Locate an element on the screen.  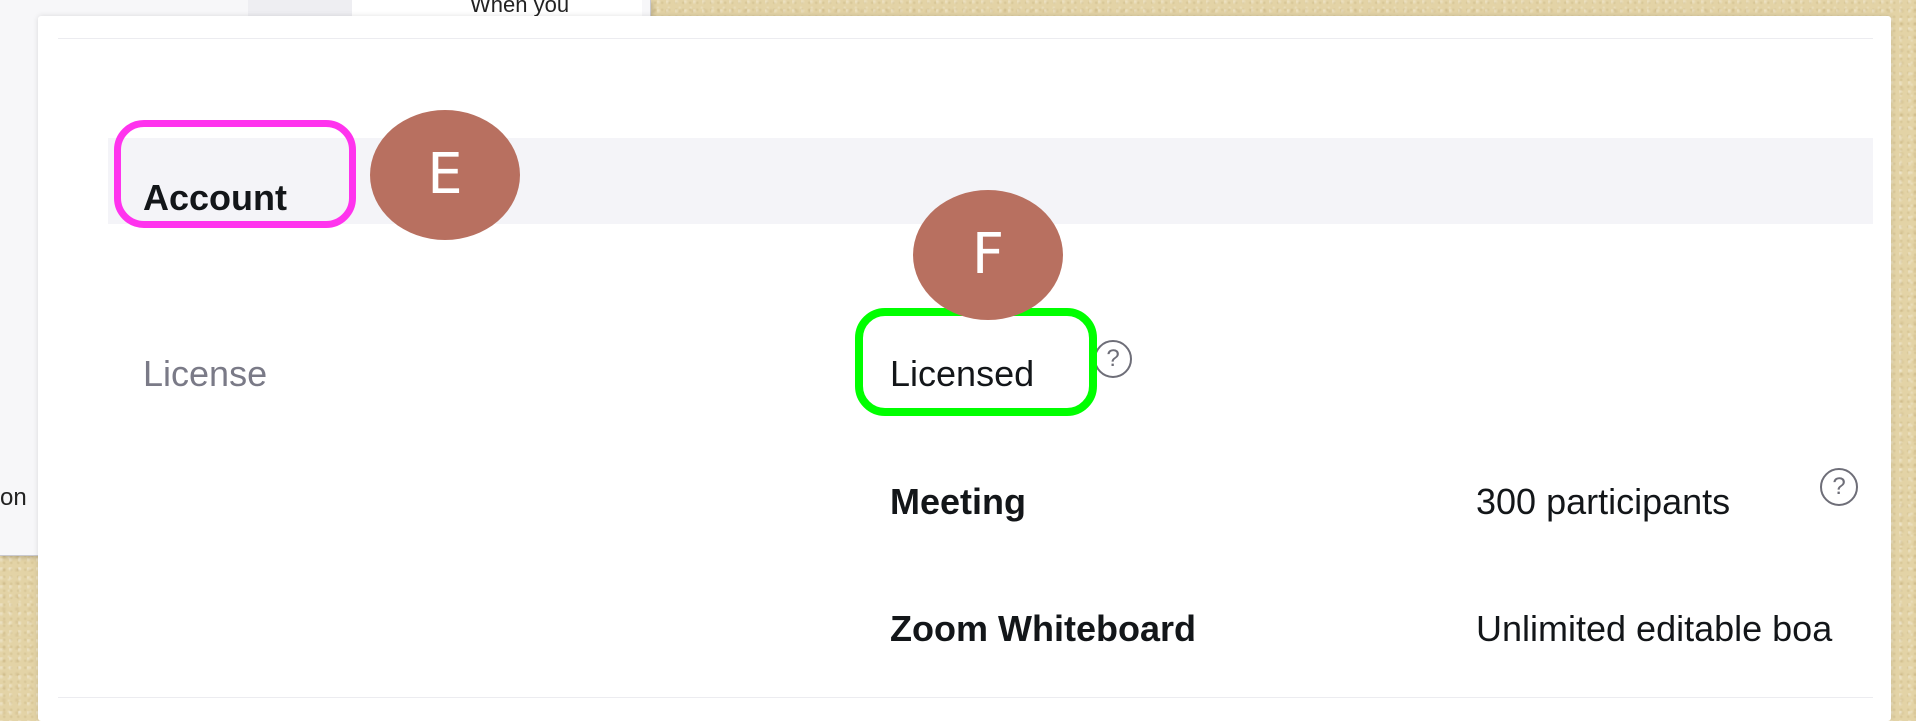
highlight-box-licensed is located at coordinates (976, 362).